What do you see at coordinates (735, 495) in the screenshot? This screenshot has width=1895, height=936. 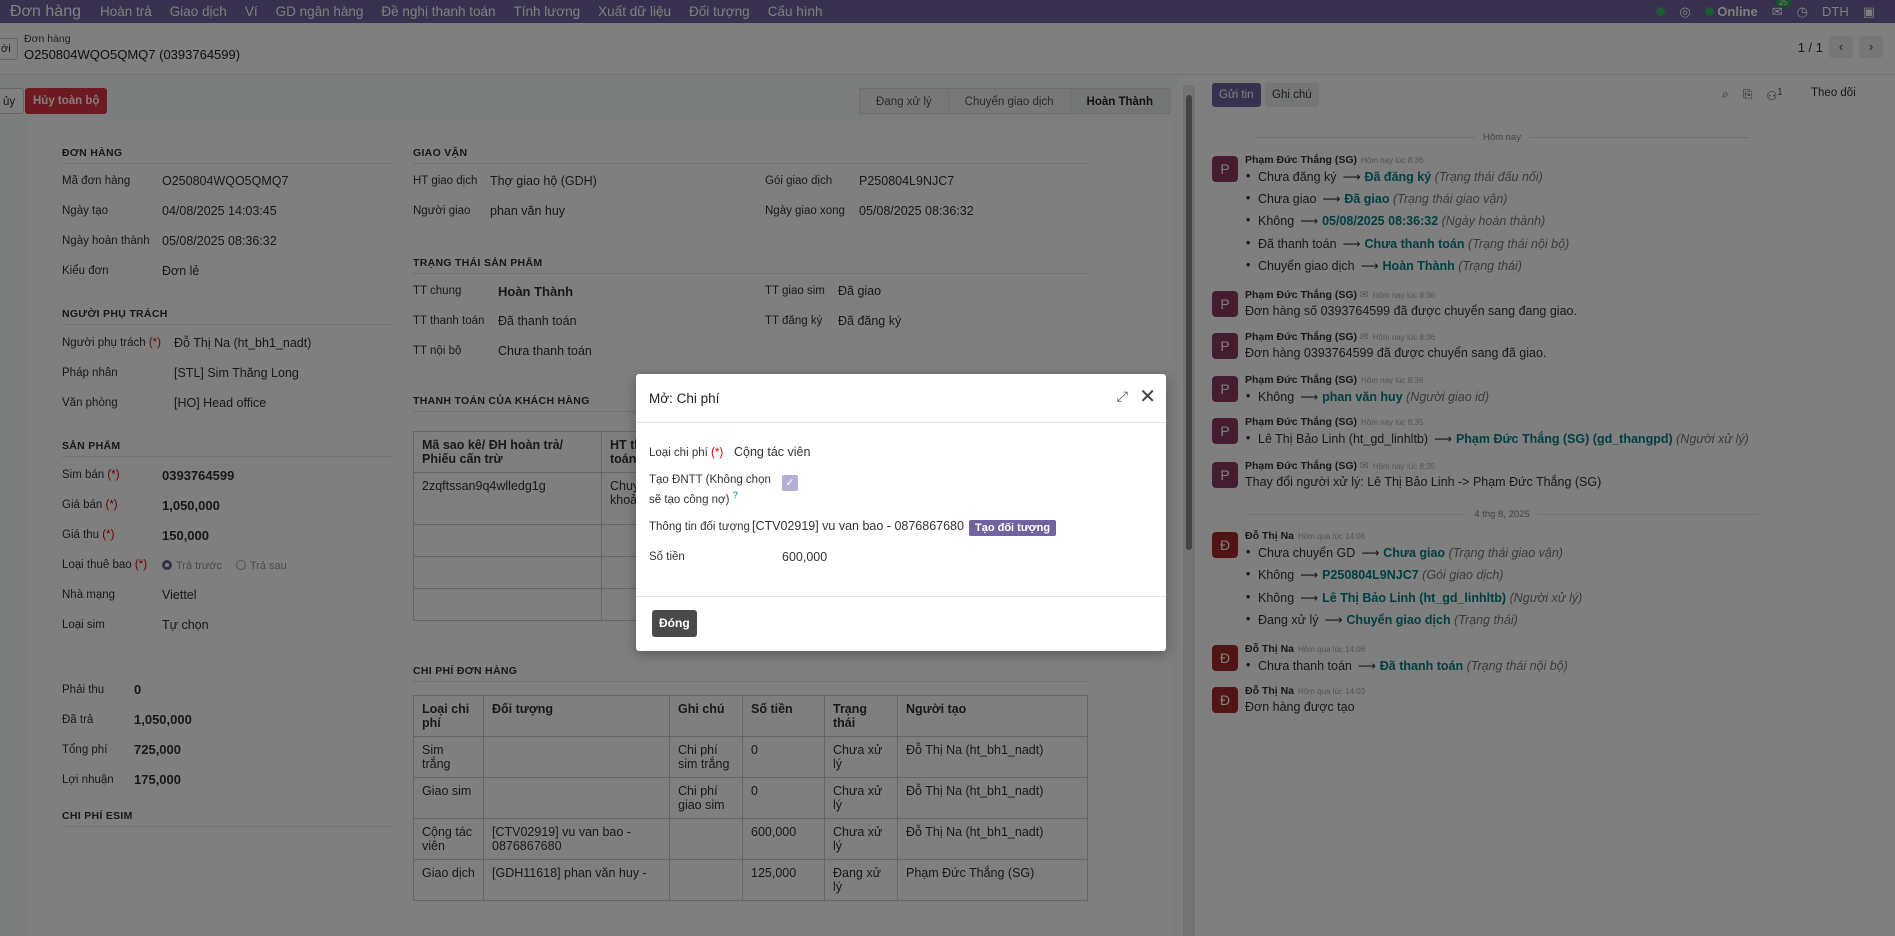 I see `help-icon: ?` at bounding box center [735, 495].